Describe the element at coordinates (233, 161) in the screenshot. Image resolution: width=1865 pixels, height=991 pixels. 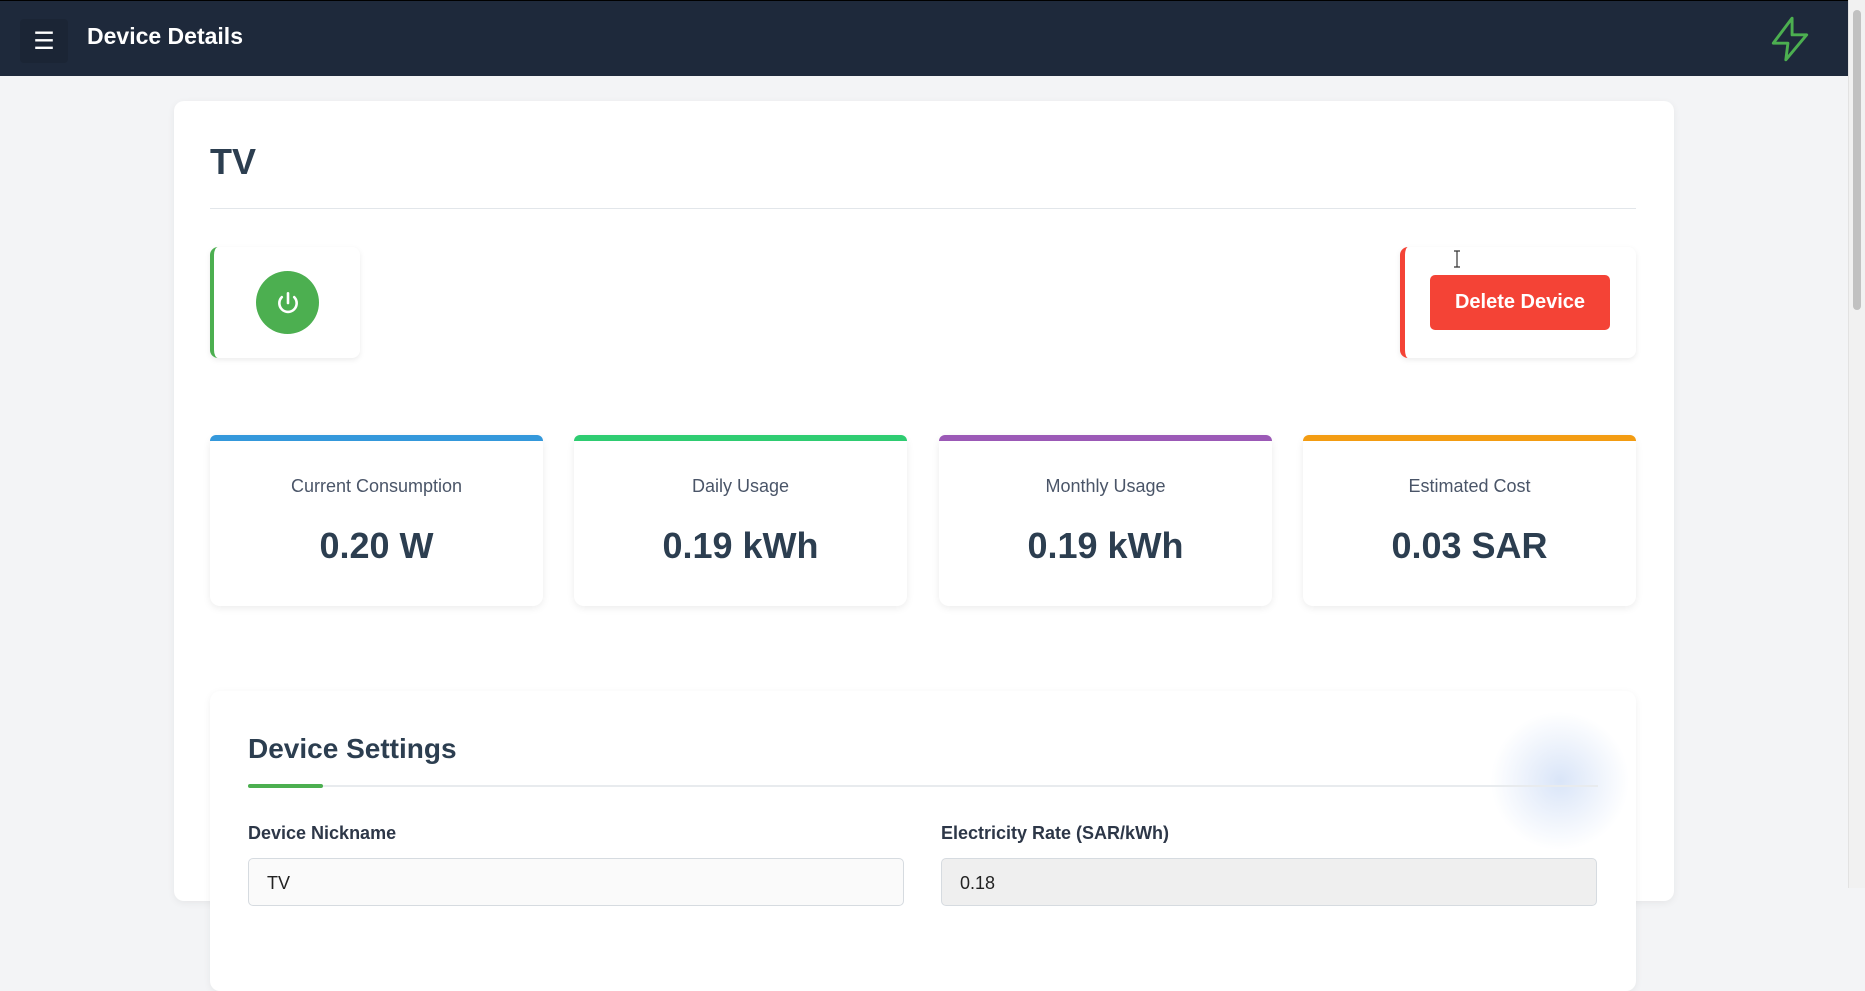
I see `device-name-heading: TV` at that location.